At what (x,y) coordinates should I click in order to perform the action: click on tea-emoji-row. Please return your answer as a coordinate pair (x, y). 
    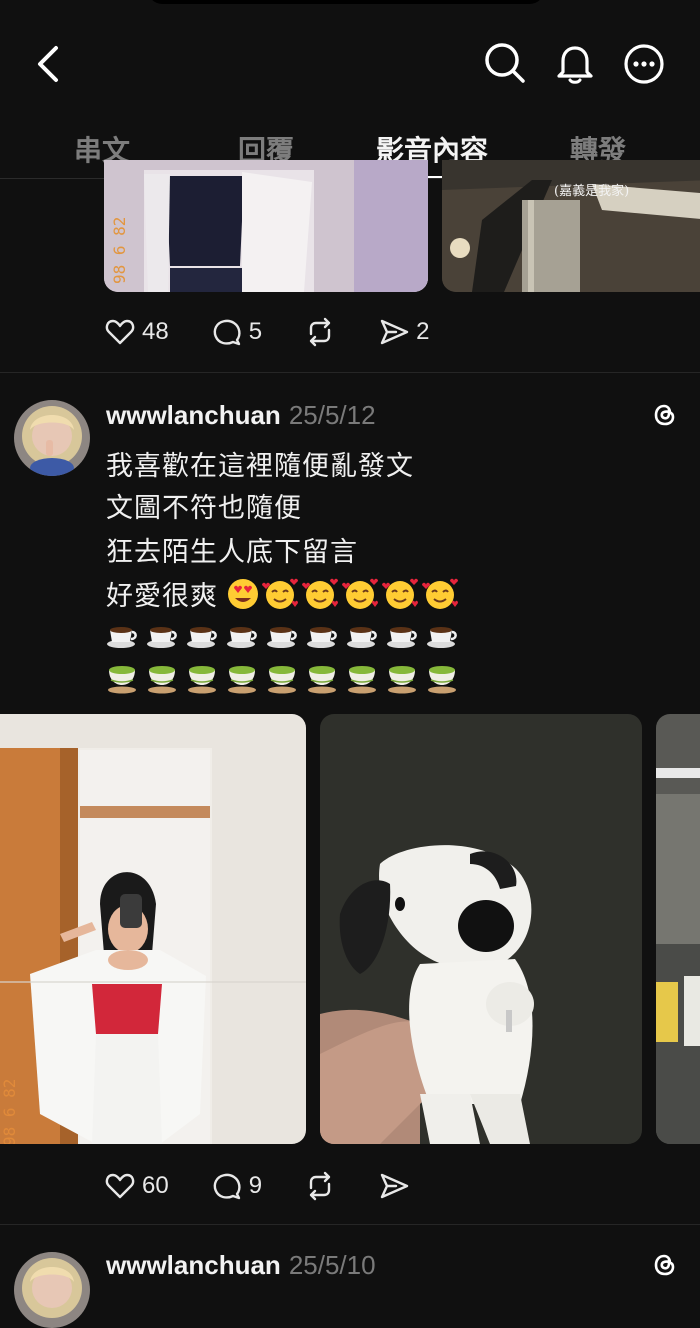
    Looking at the image, I should click on (286, 679).